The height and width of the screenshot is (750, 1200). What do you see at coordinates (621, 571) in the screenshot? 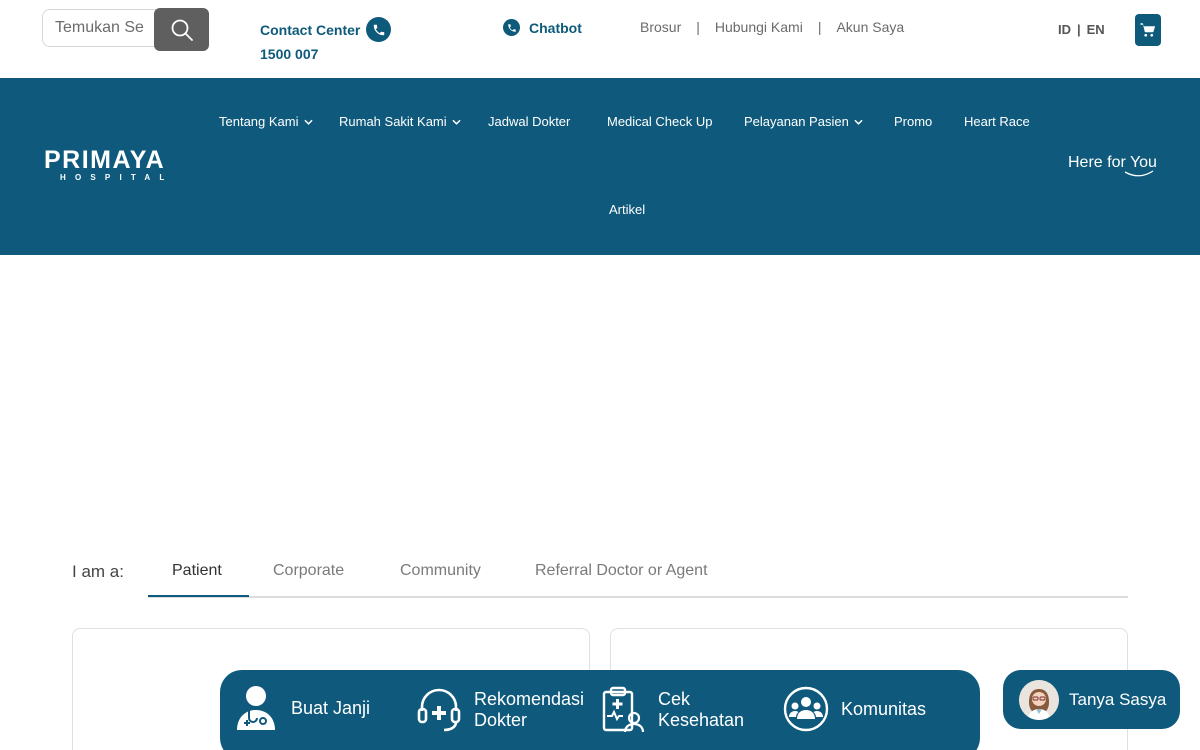
I see `tab-referral: Referral Doctor or Agent` at bounding box center [621, 571].